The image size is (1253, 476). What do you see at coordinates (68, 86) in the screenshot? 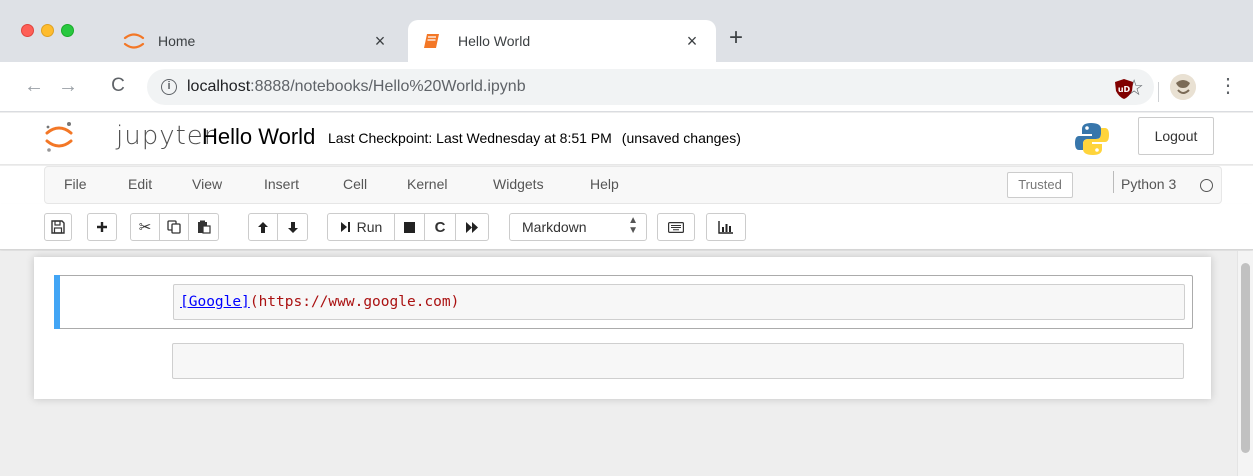
I see `forward-arrow-icon: →` at bounding box center [68, 86].